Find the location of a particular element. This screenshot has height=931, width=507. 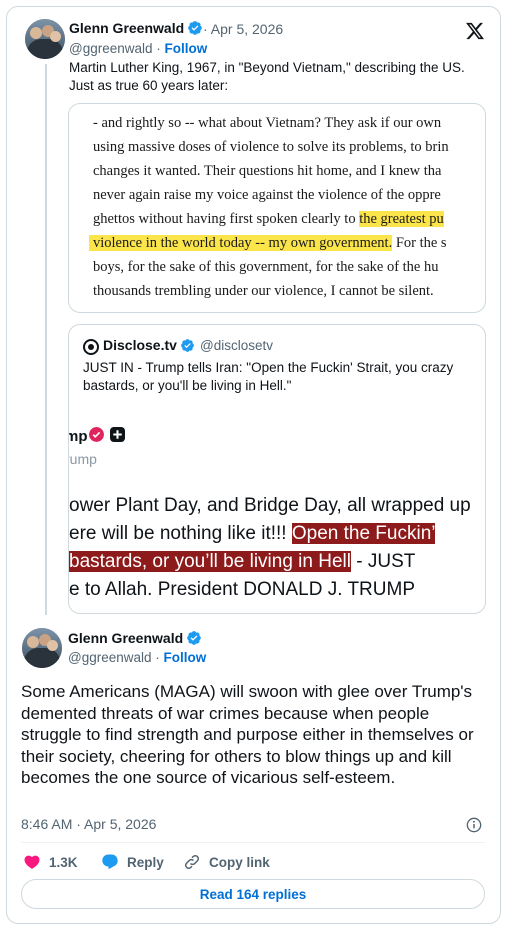

post-timestamp: 8:46 AM · Apr 5, 2026 is located at coordinates (88, 824).